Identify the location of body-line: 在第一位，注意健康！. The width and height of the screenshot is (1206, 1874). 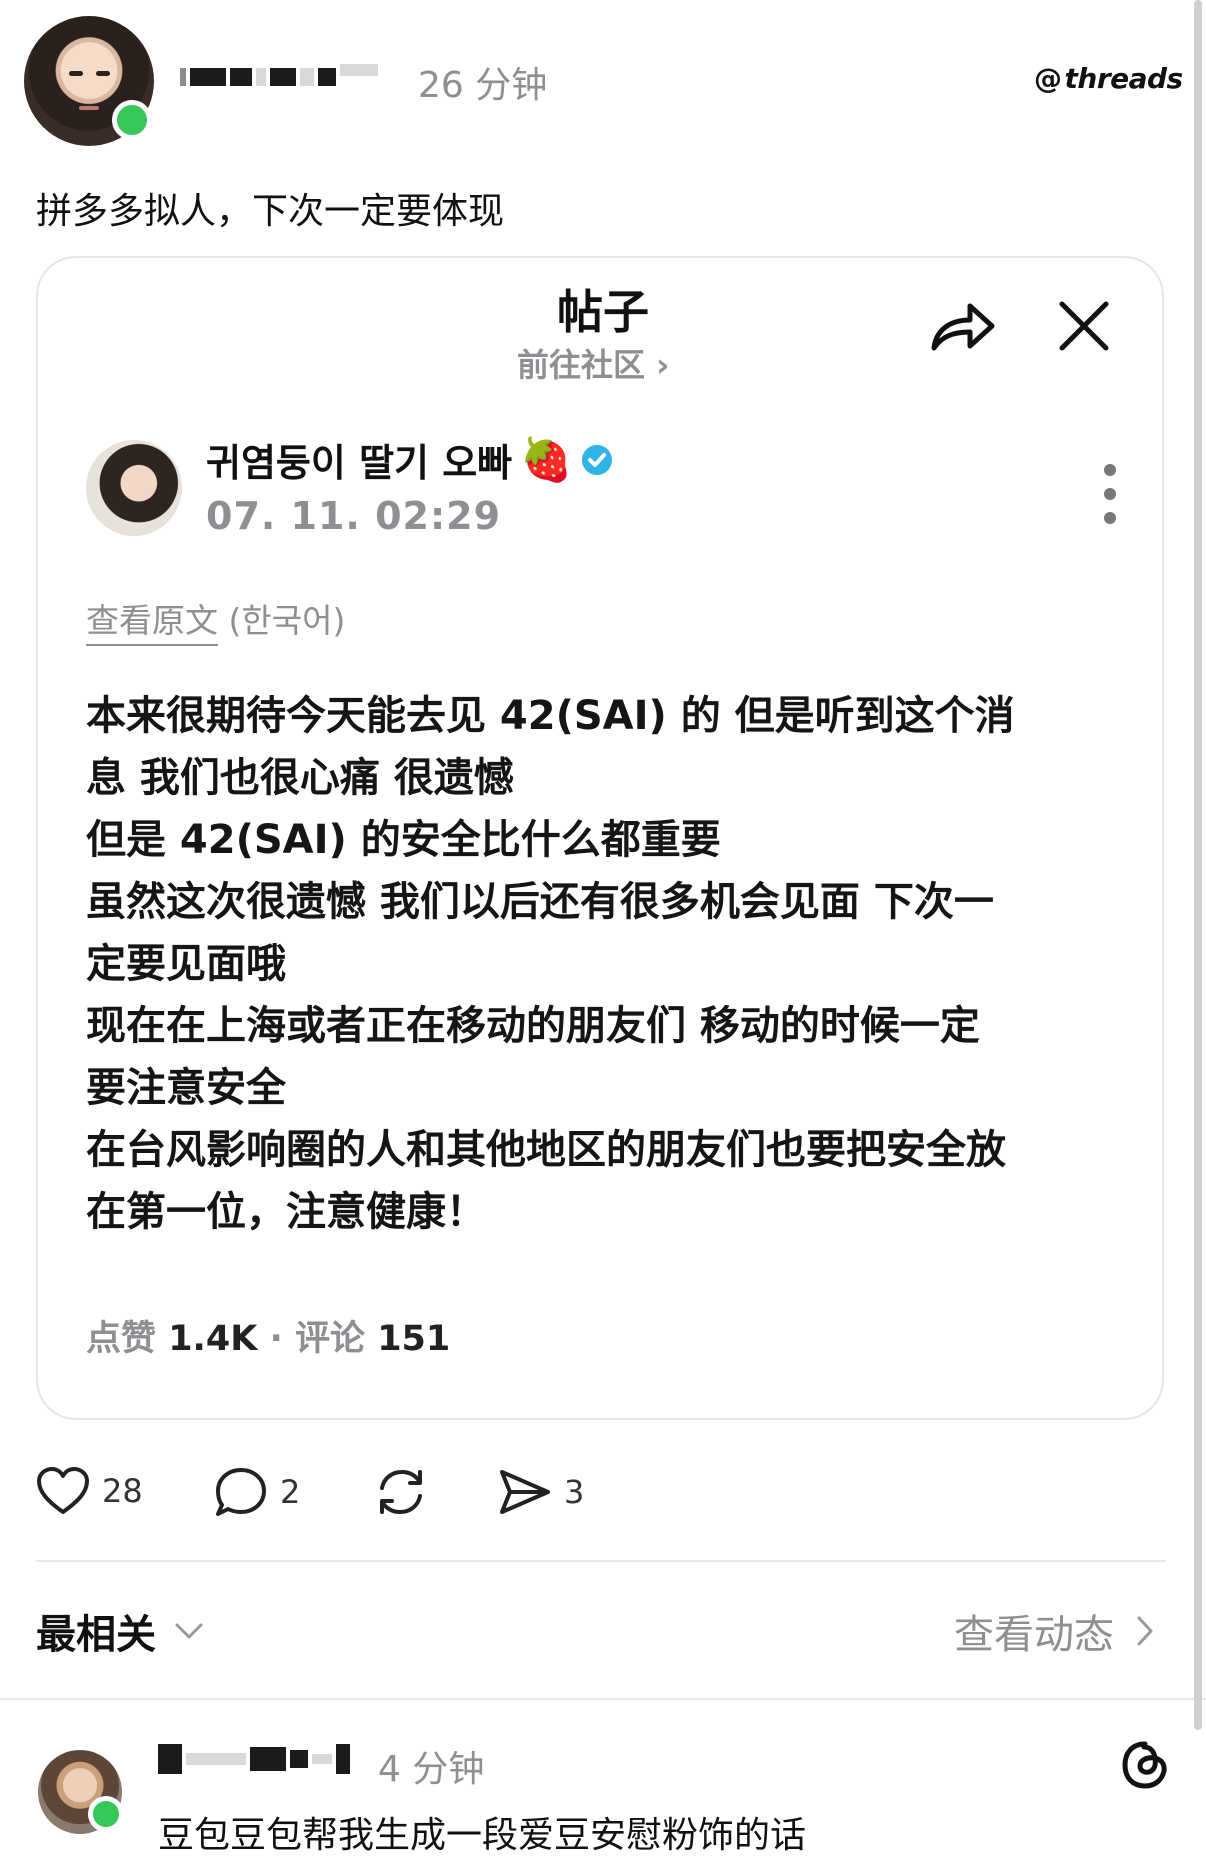
(286, 1212).